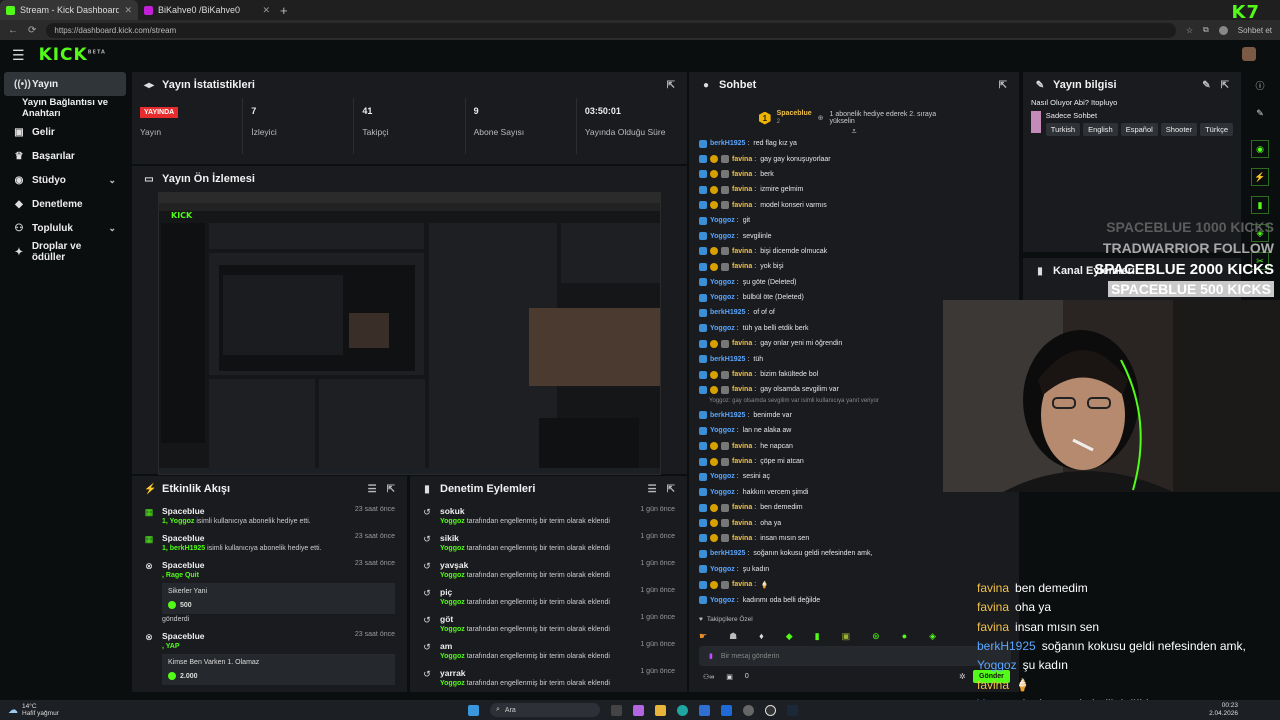 This screenshot has width=1280, height=720. What do you see at coordinates (792, 710) in the screenshot?
I see `steam-icon` at bounding box center [792, 710].